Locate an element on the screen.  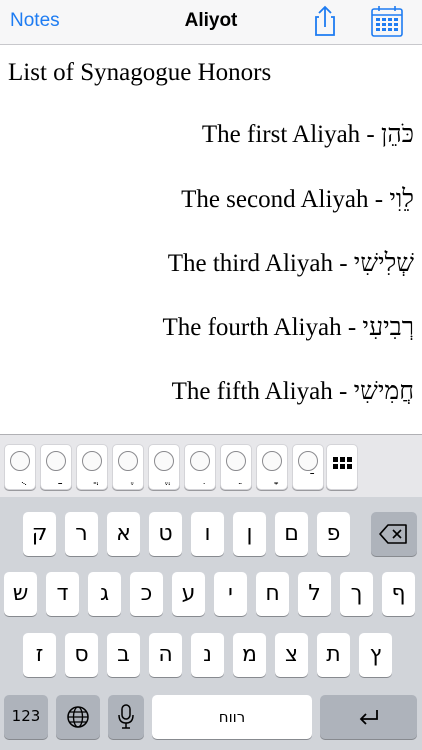
vowel-key-rafe: ֿ is located at coordinates (308, 467).